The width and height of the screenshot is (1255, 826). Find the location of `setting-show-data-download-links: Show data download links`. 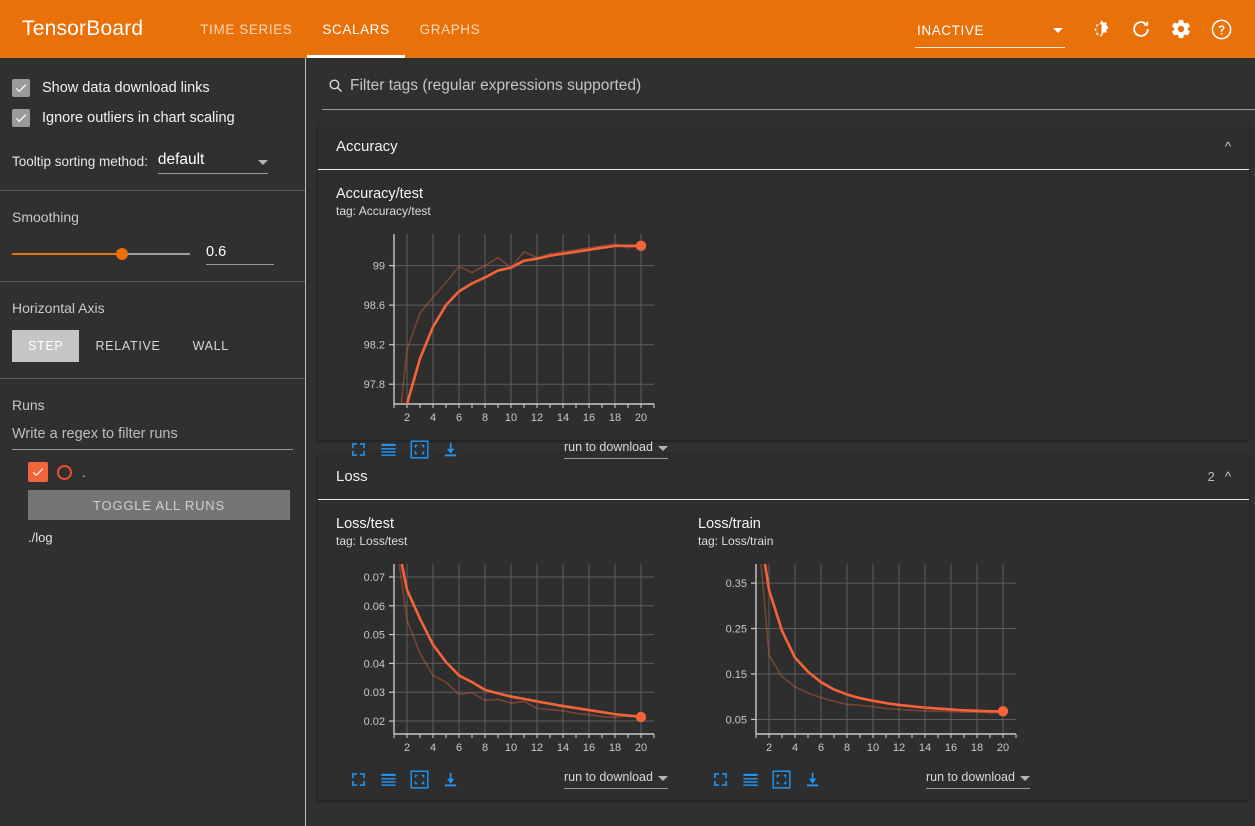

setting-show-data-download-links: Show data download links is located at coordinates (158, 88).